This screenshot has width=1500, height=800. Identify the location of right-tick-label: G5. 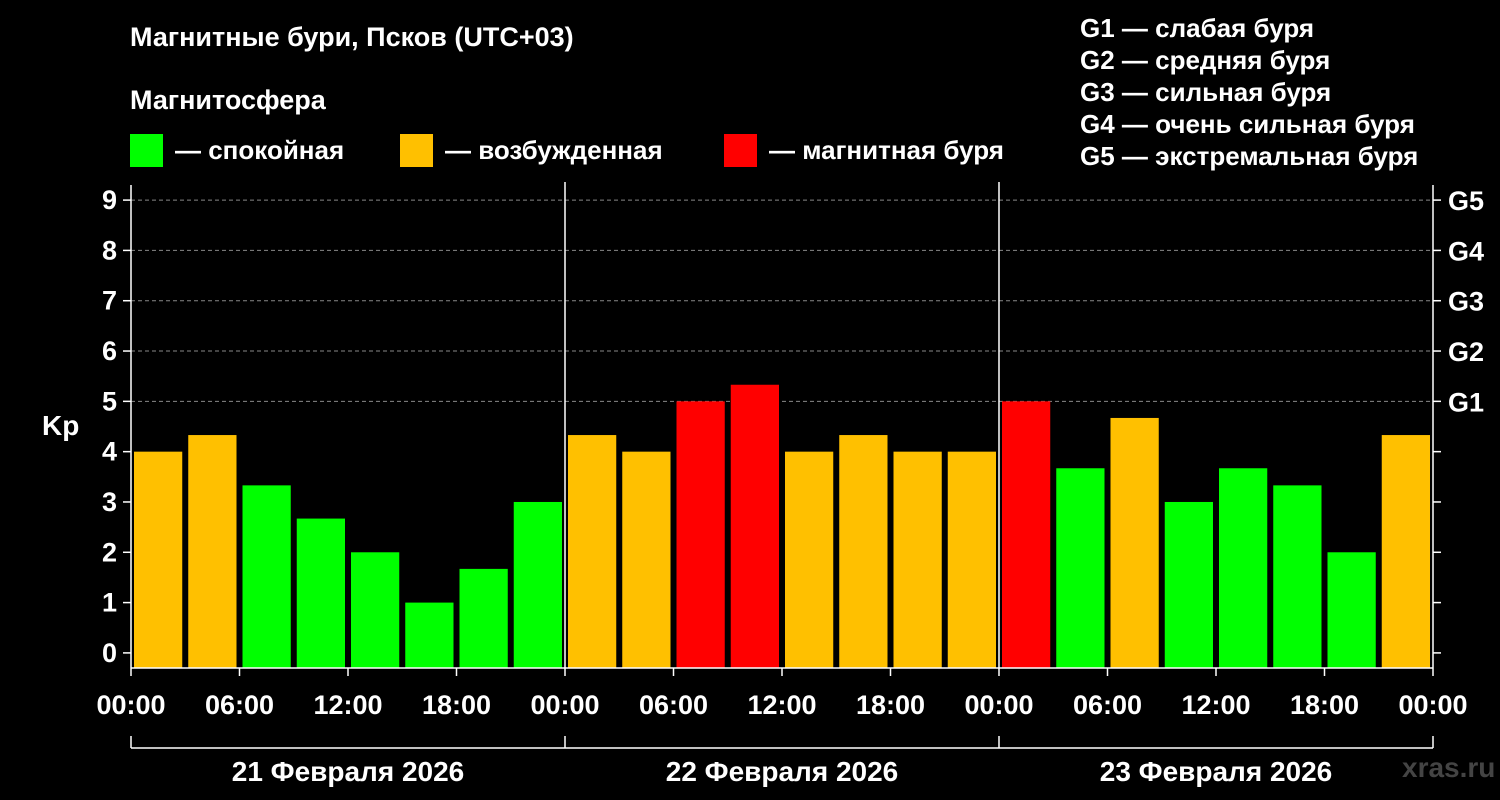
(1466, 201).